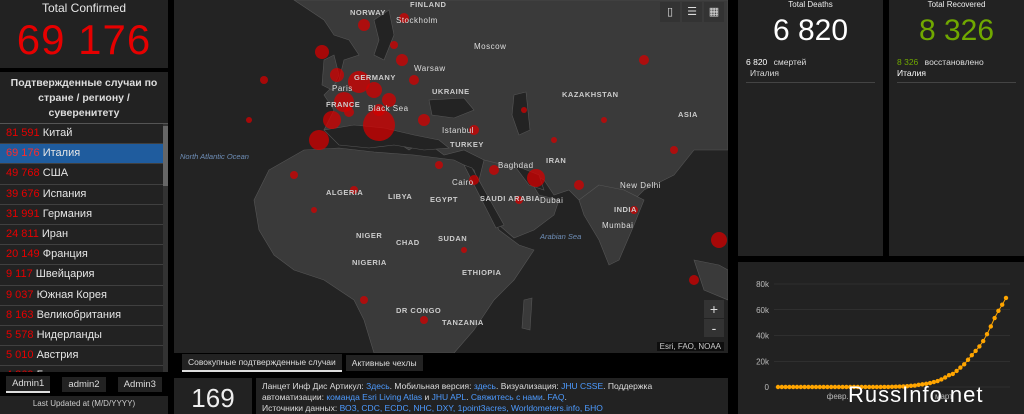  I want to click on link-esri: команда Esri Living Atlas, so click(374, 397).